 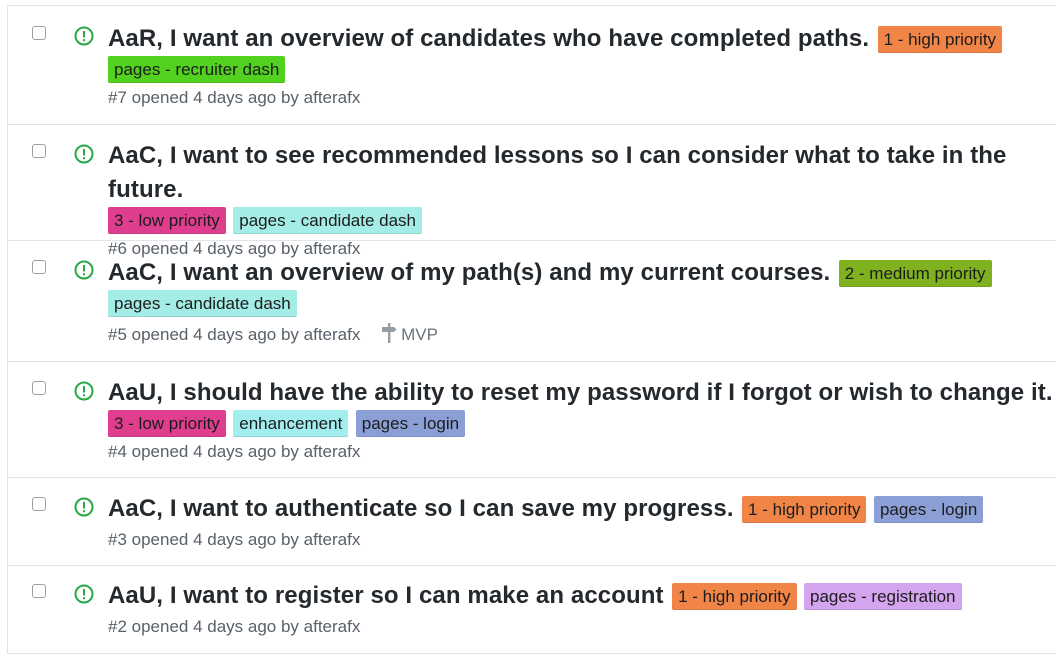 What do you see at coordinates (389, 333) in the screenshot?
I see `milestone-icon` at bounding box center [389, 333].